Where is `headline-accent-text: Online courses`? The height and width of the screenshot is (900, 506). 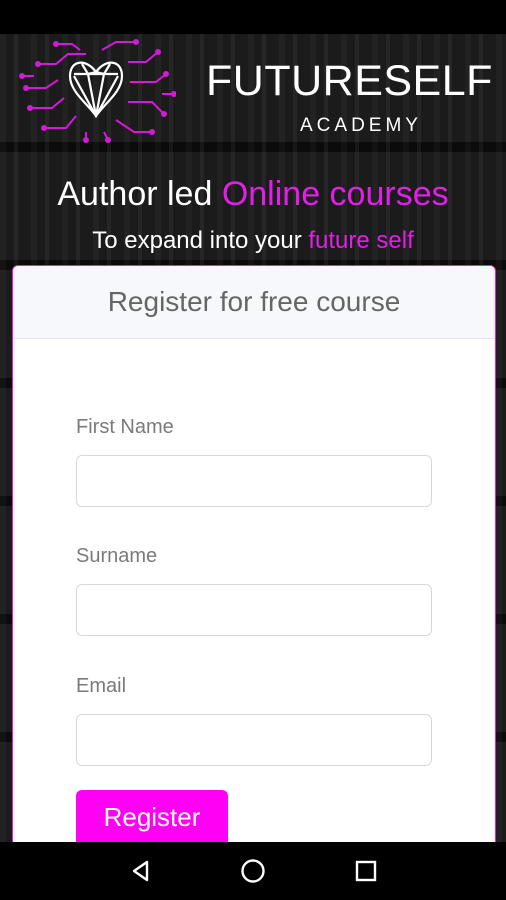
headline-accent-text: Online courses is located at coordinates (335, 194).